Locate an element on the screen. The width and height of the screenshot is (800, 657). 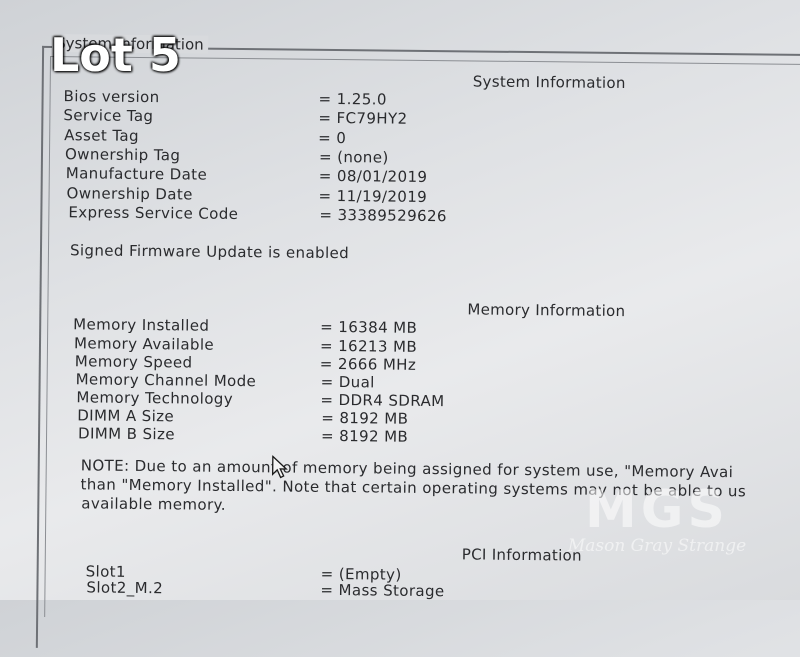
memory-channel-mode-label: Memory Channel Mode is located at coordinates (166, 380).